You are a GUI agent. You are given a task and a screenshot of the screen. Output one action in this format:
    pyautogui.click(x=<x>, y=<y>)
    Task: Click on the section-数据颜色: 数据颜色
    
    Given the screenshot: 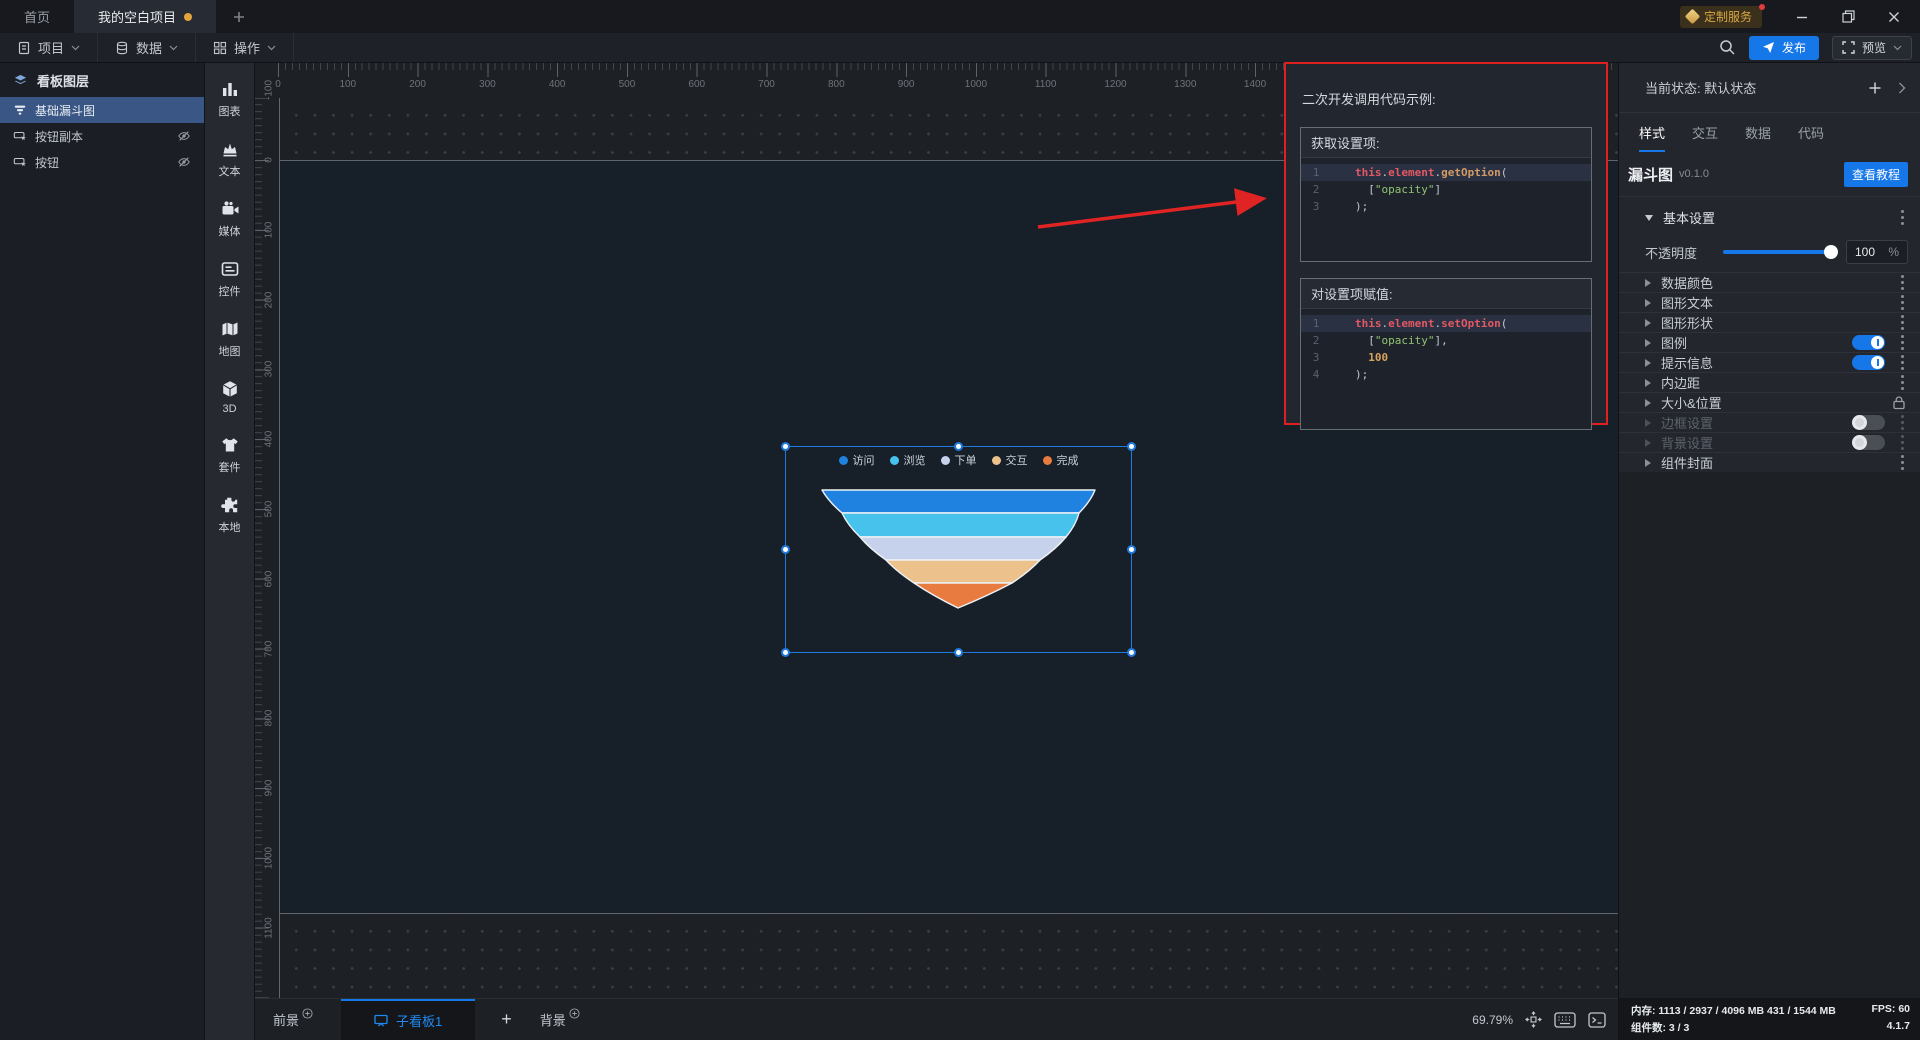 What is the action you would take?
    pyautogui.click(x=1769, y=282)
    